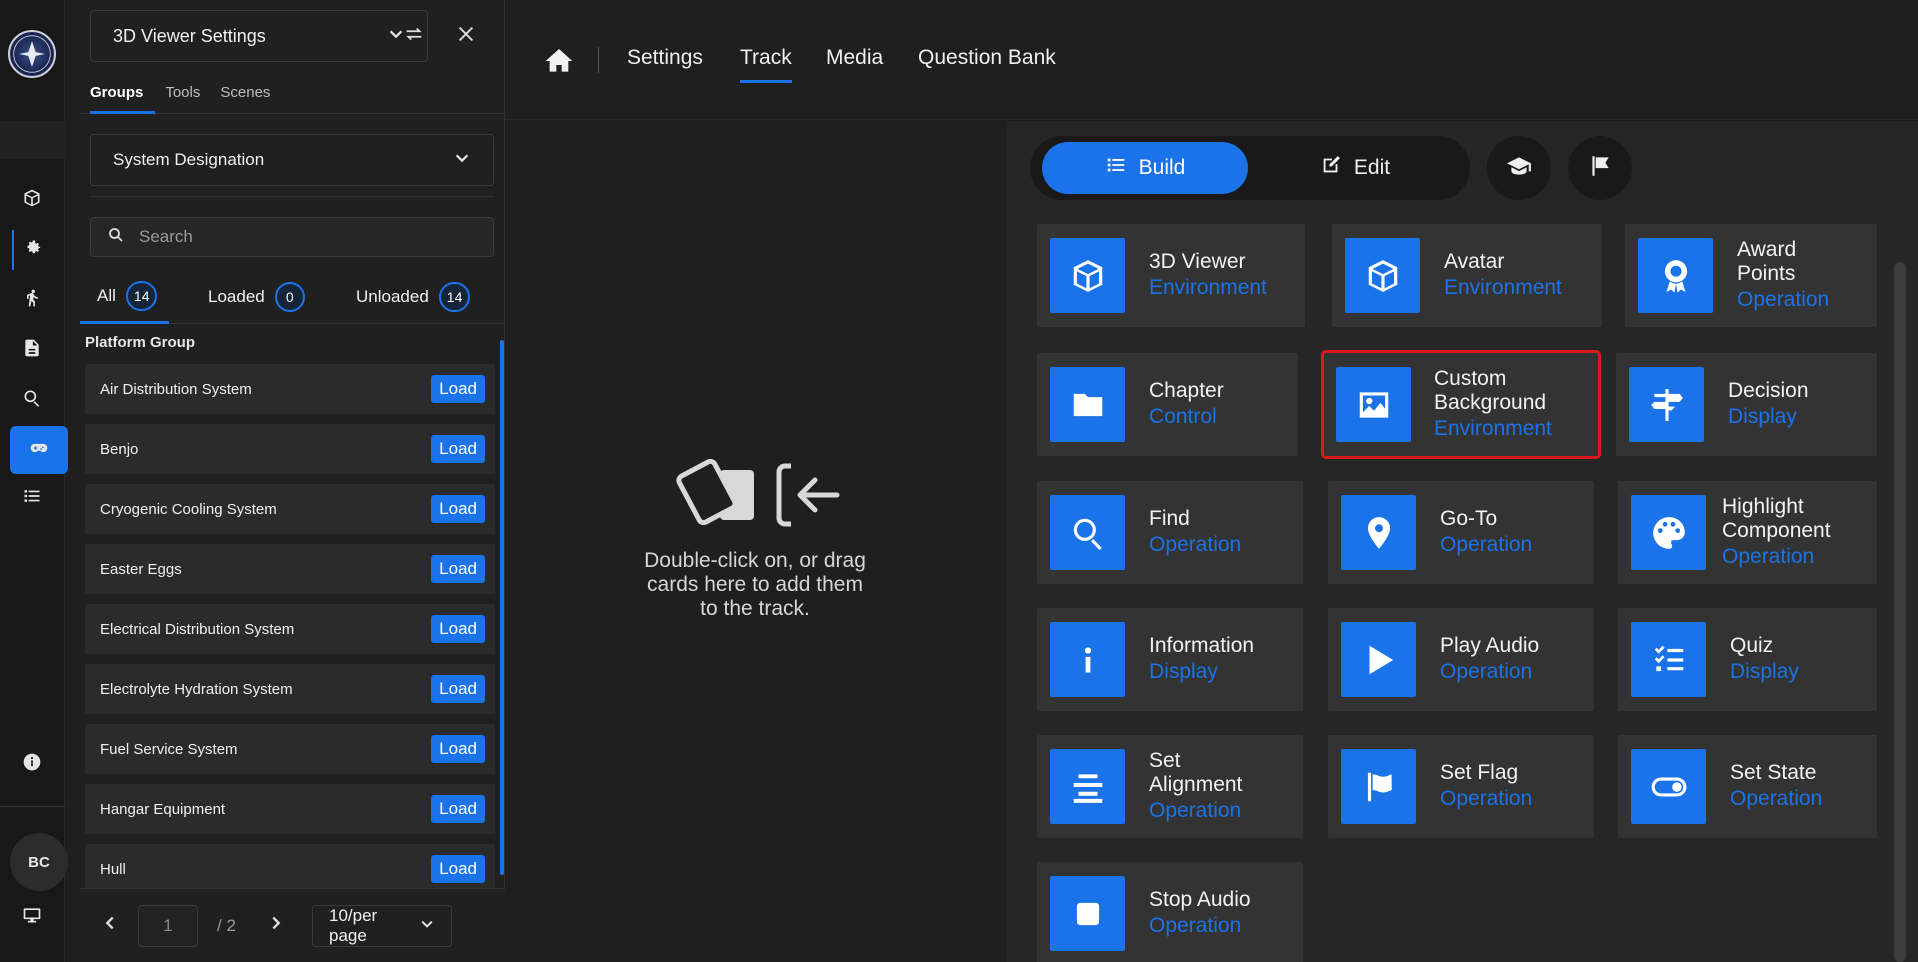 The width and height of the screenshot is (1918, 962). I want to click on refresh-icon, so click(414, 36).